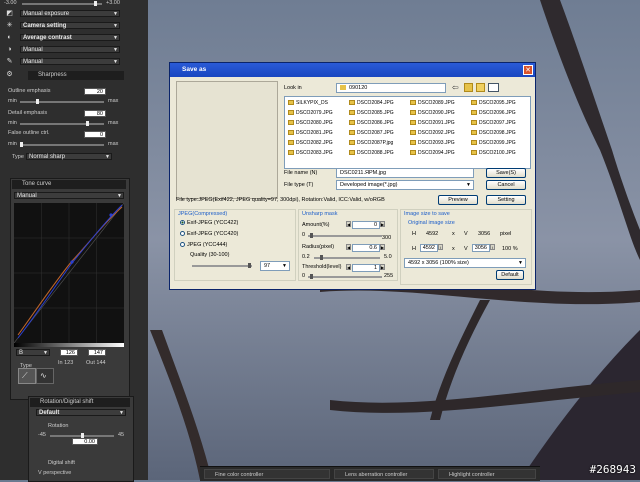  I want to click on curve-type-spline-button: ∿, so click(45, 376).